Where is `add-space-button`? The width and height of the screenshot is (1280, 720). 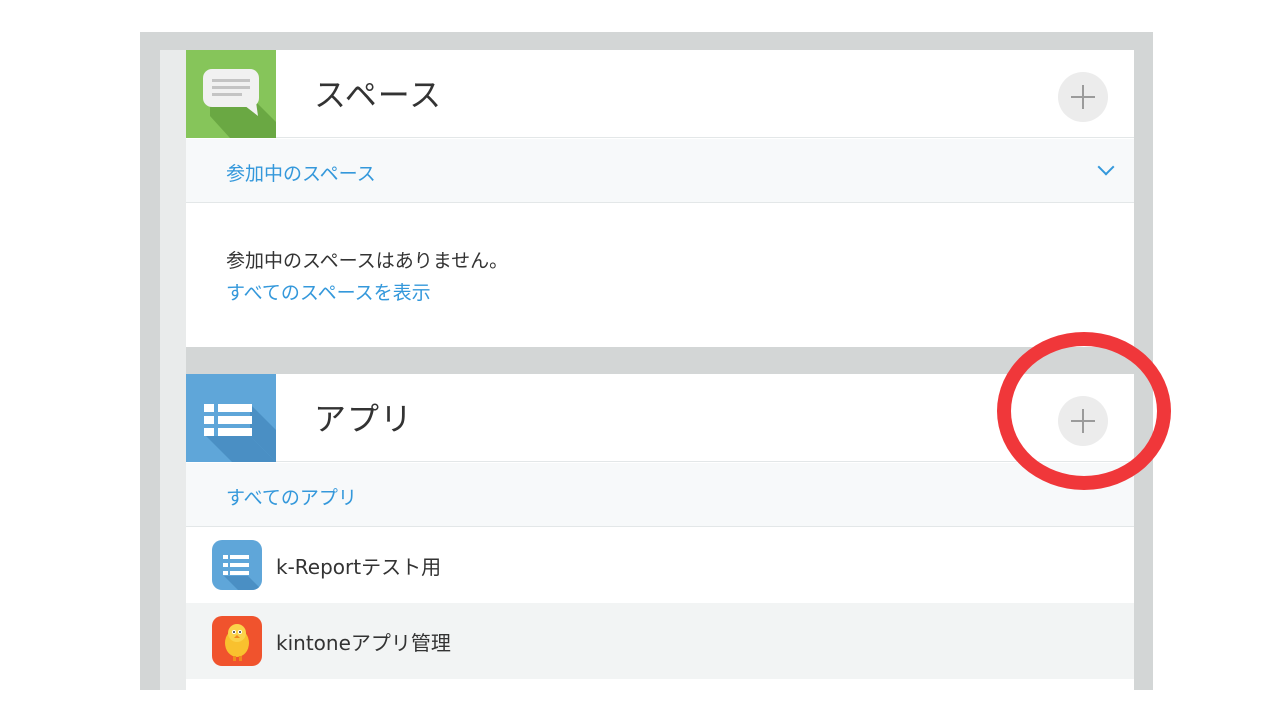 add-space-button is located at coordinates (1083, 97).